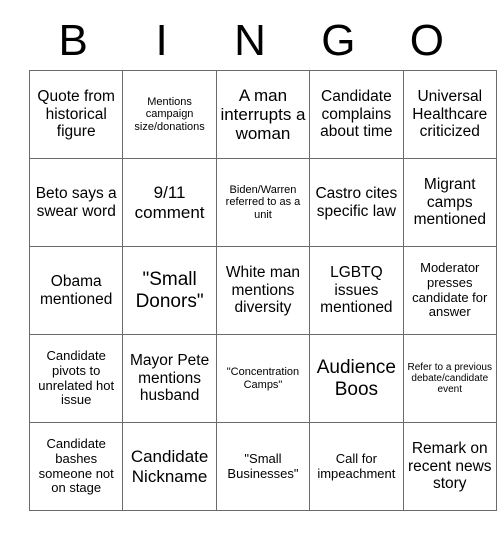 The width and height of the screenshot is (500, 544). I want to click on bingo-cell-label: LGBTQ issues mentioned, so click(356, 290).